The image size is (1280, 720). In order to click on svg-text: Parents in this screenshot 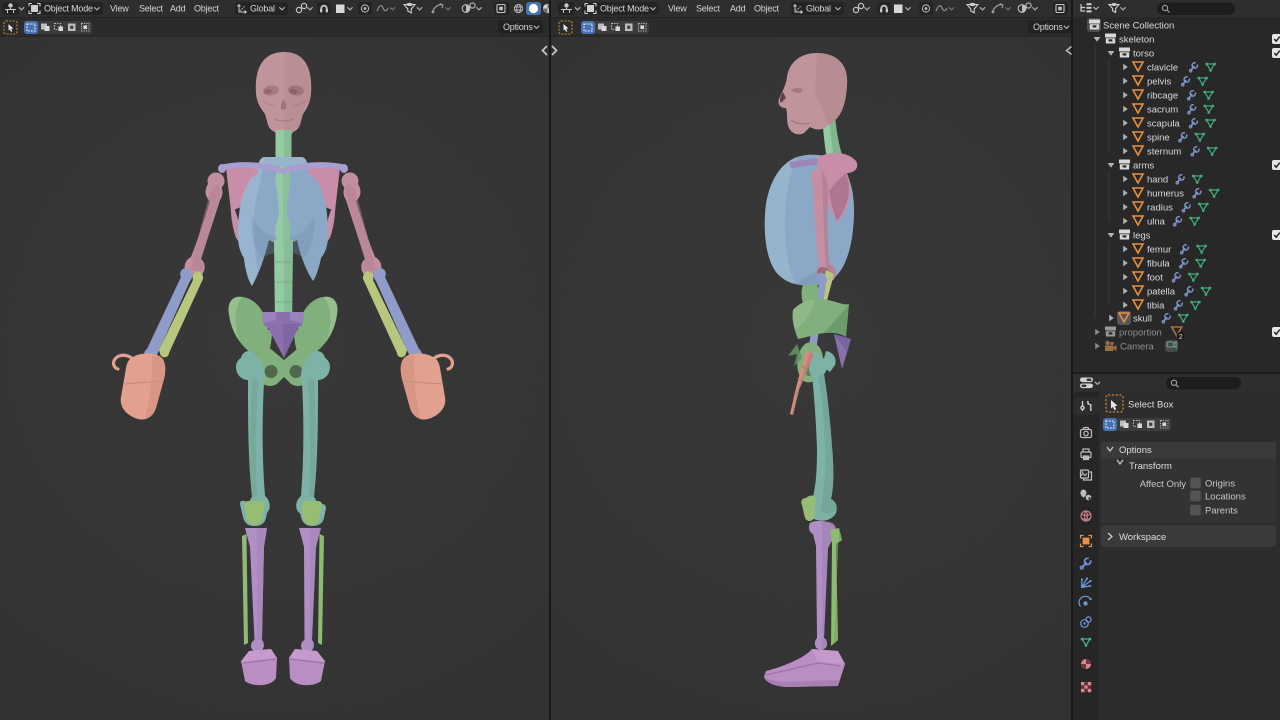, I will do `click(1221, 511)`.